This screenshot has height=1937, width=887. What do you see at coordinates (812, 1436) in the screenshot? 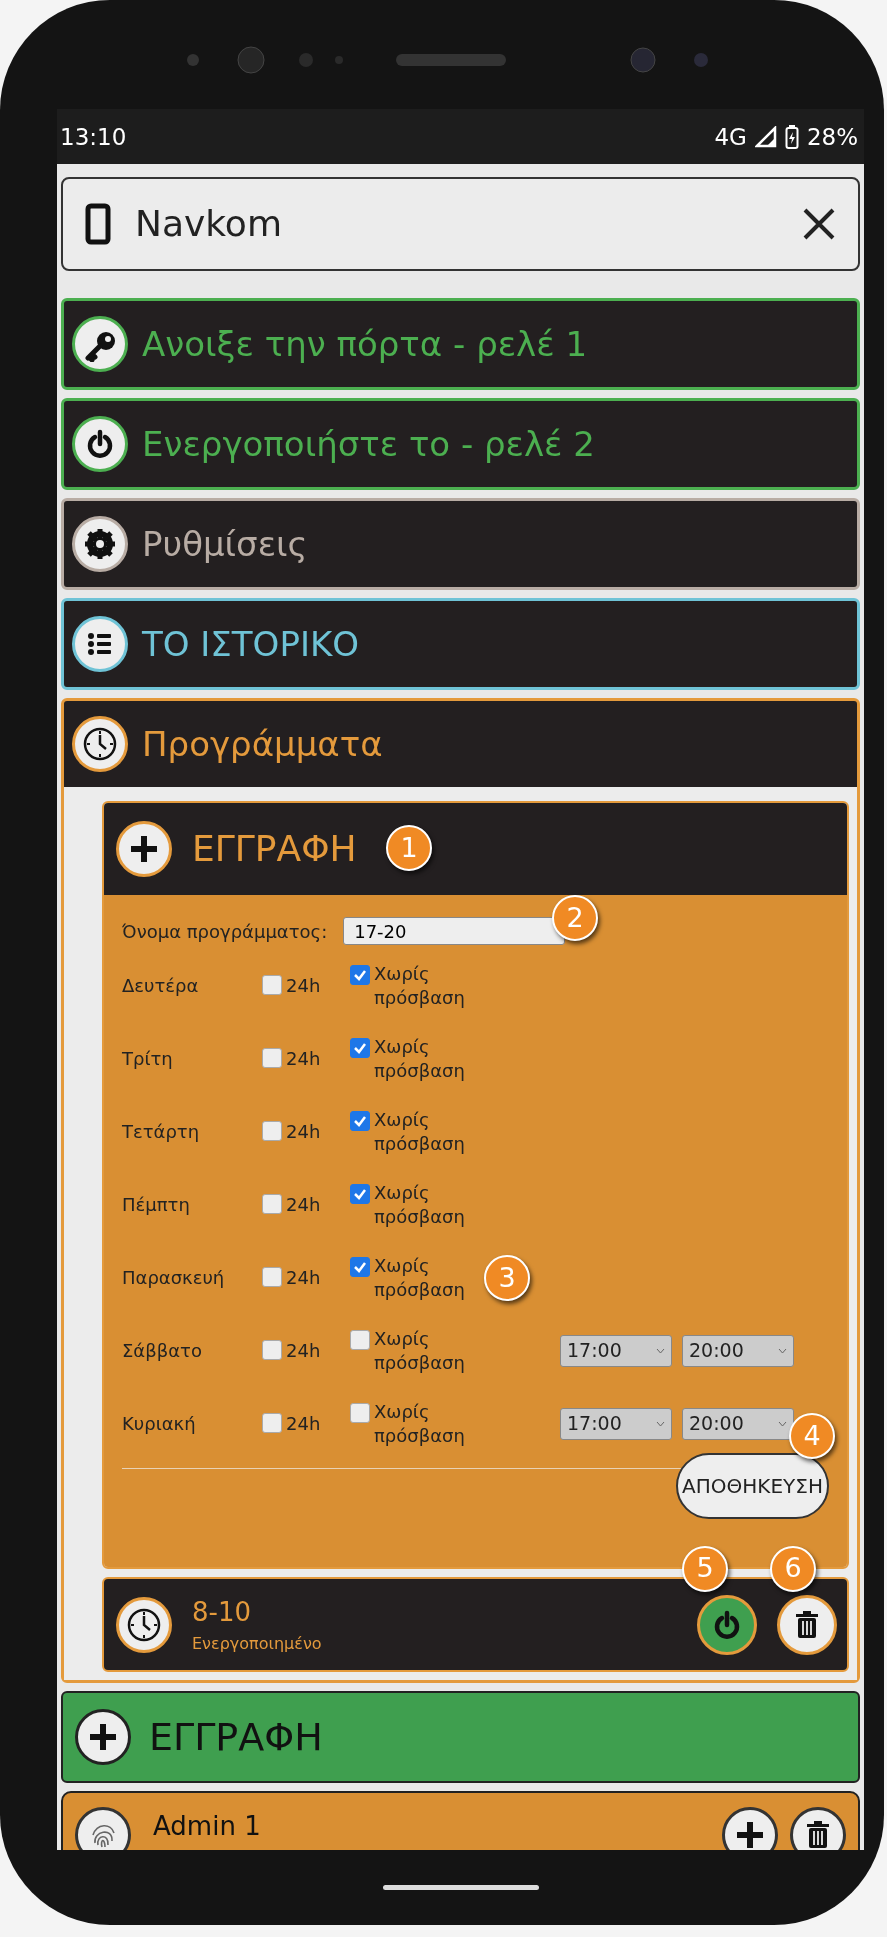
I see `number-marker: 4` at bounding box center [812, 1436].